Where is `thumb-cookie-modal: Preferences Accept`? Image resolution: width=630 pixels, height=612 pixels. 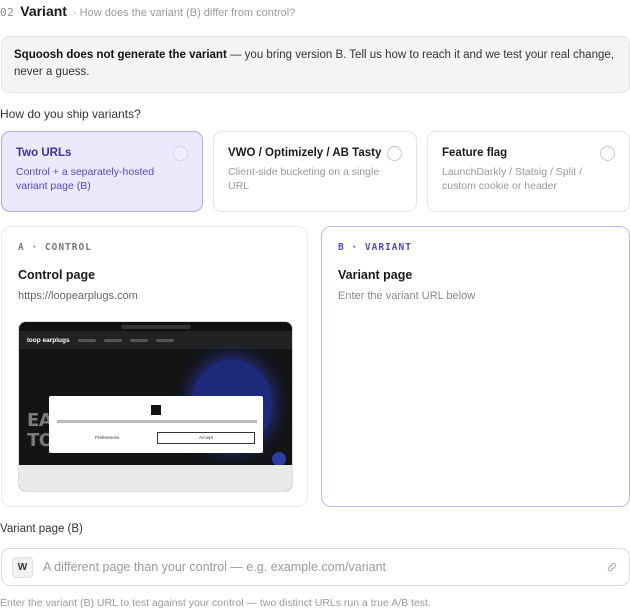
thumb-cookie-modal: Preferences Accept is located at coordinates (156, 424).